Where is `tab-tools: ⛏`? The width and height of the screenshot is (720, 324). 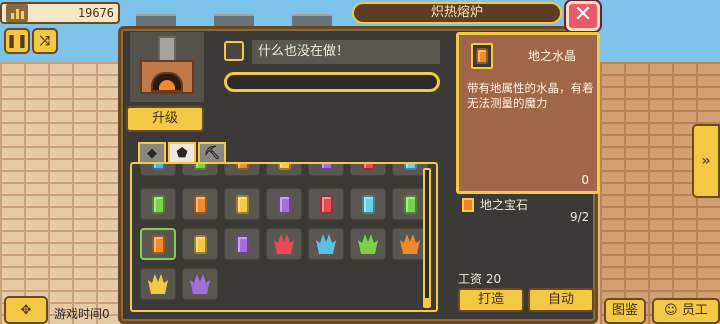 tab-tools: ⛏ is located at coordinates (212, 153).